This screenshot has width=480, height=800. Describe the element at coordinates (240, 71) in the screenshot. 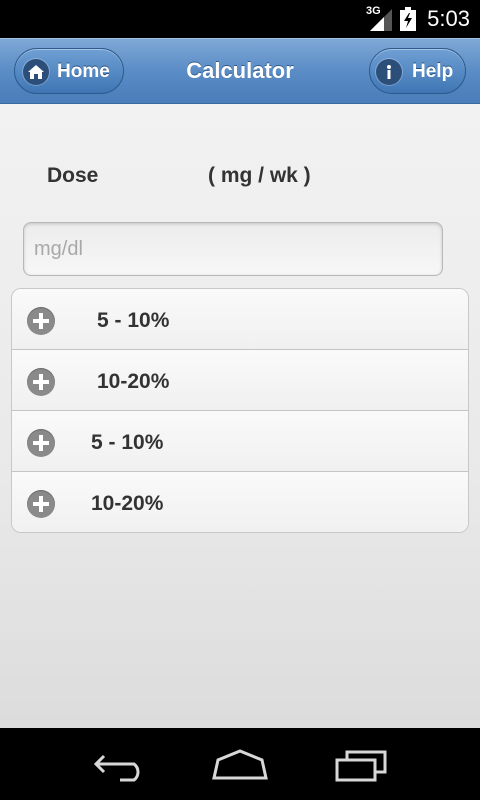

I see `app-header: Home Calculator Help` at that location.